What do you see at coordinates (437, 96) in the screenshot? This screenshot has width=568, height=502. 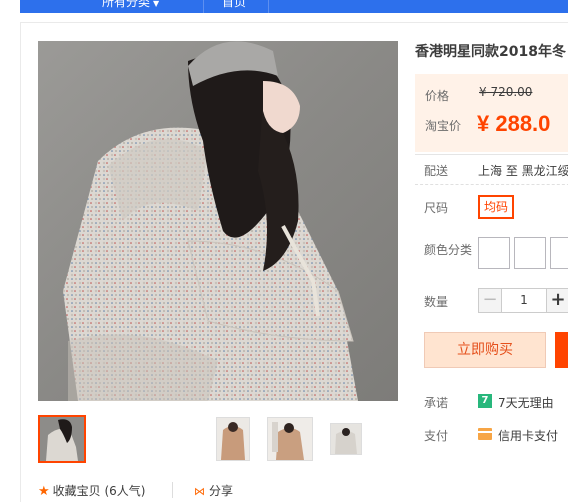 I see `original-price-label: 价格` at bounding box center [437, 96].